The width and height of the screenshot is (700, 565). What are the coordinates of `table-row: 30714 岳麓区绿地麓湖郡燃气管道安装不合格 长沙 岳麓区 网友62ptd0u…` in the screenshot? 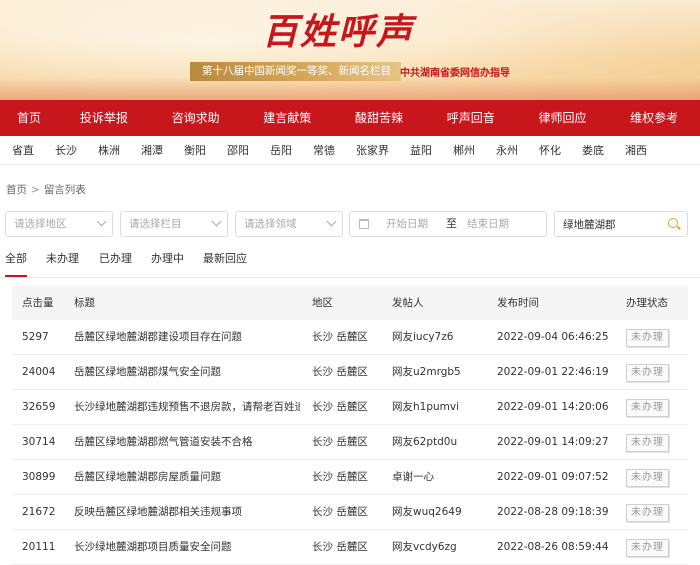 It's located at (350, 442).